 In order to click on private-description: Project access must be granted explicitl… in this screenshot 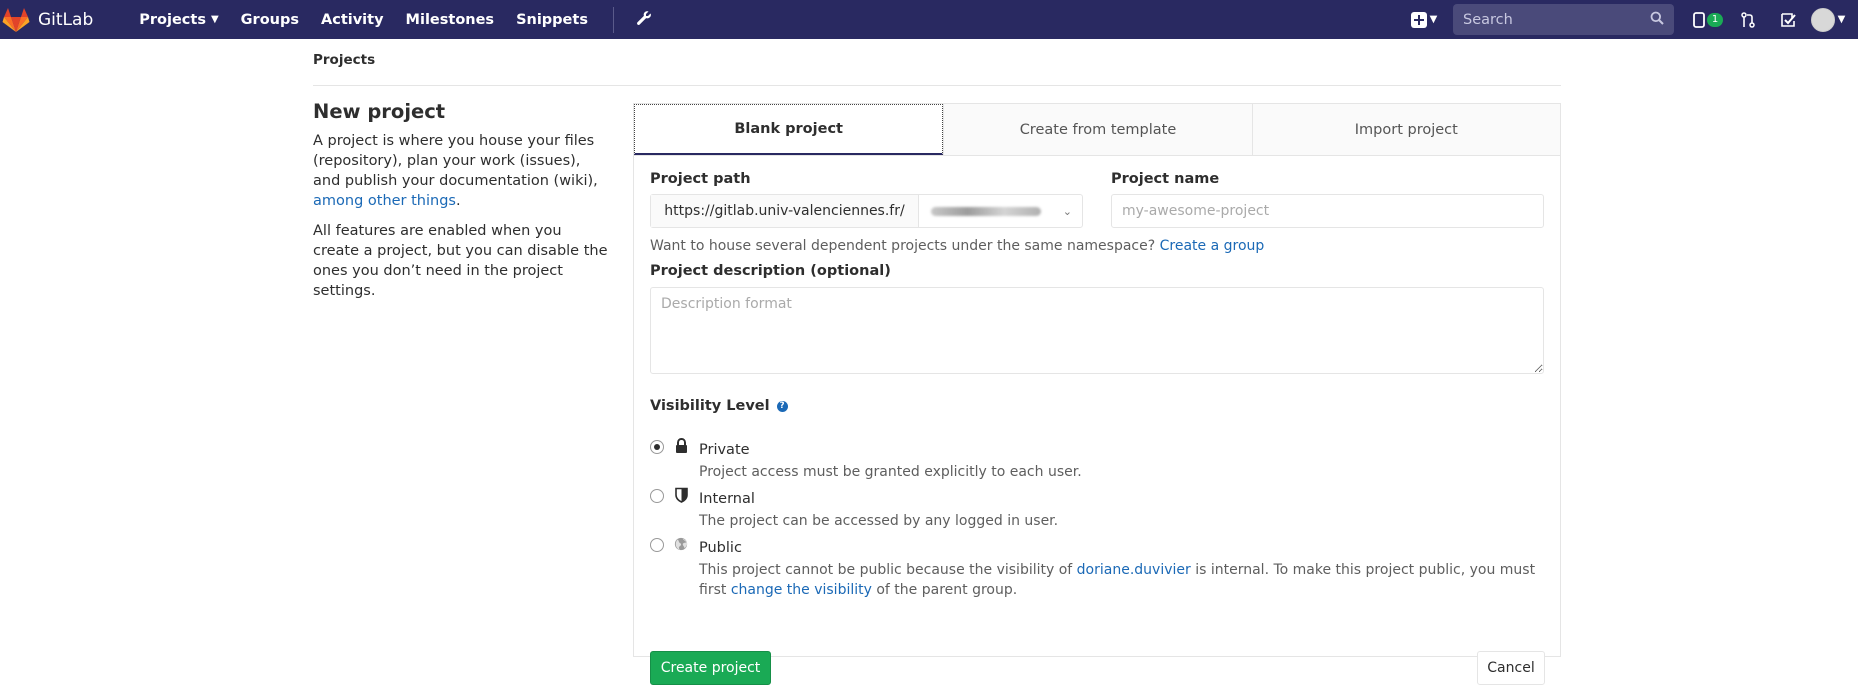, I will do `click(890, 472)`.